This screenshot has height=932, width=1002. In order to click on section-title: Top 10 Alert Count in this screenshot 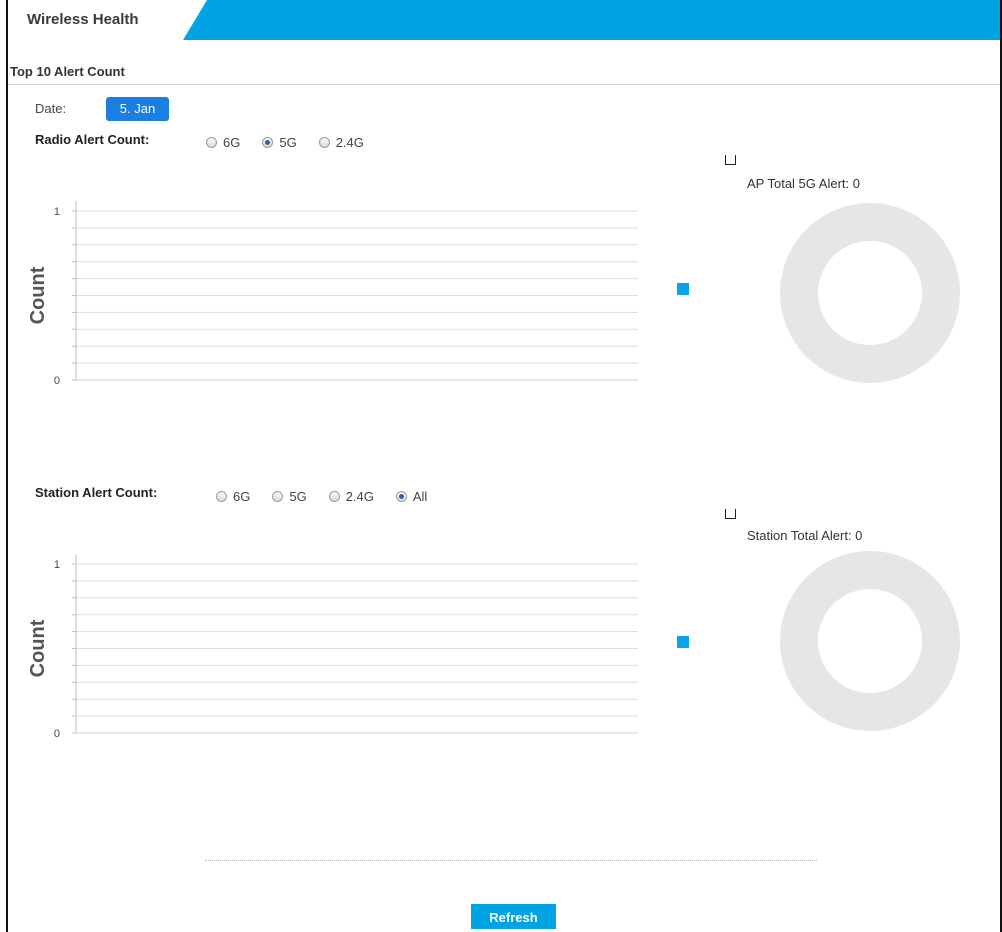, I will do `click(67, 71)`.